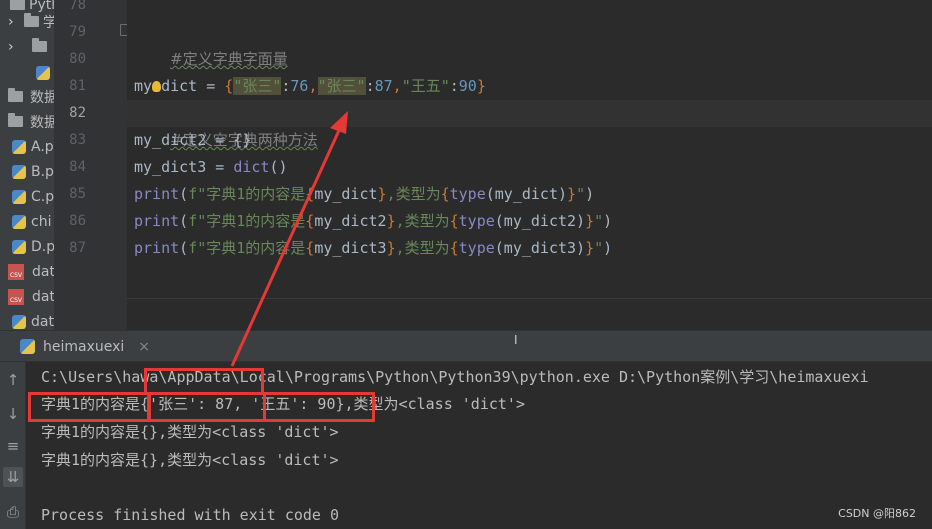  I want to click on line-number: 84, so click(77, 167).